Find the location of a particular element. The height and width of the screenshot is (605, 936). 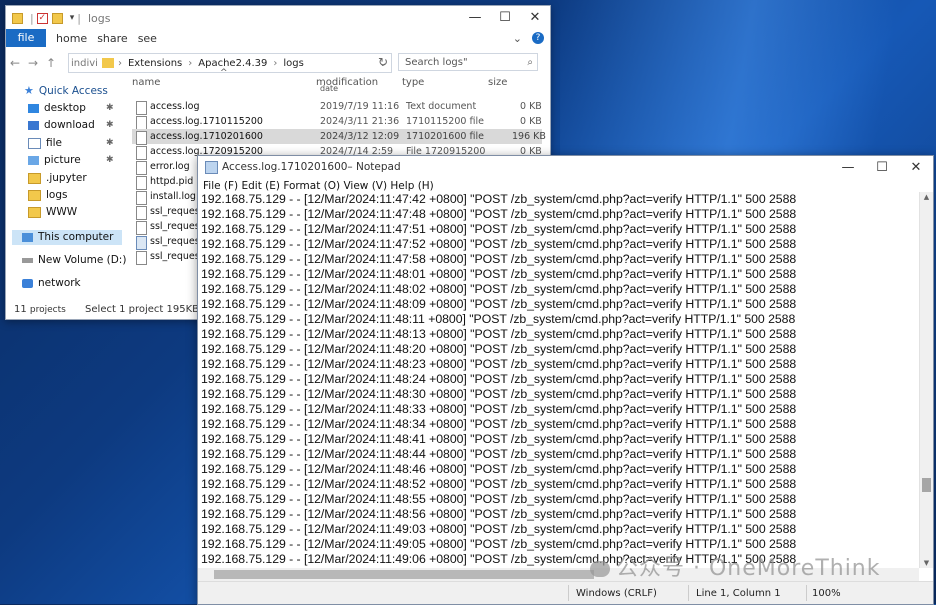

file-name: access.log is located at coordinates (175, 106).